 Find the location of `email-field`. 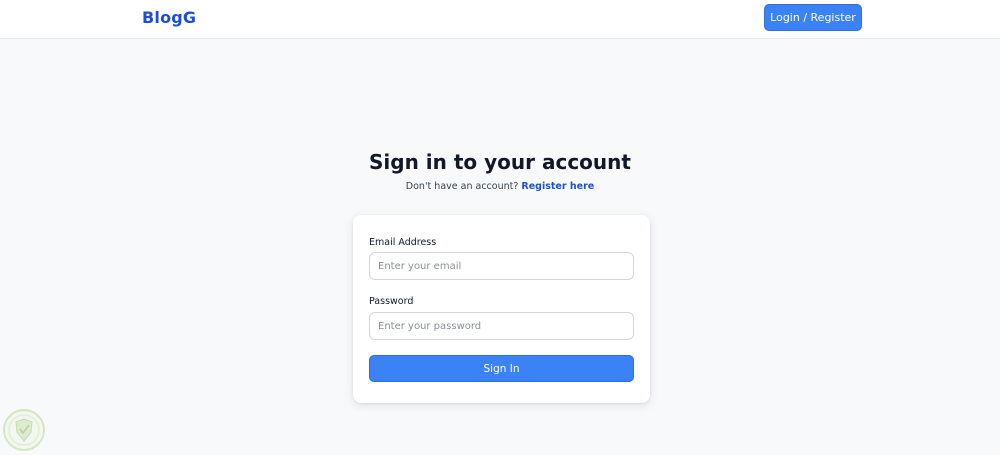

email-field is located at coordinates (501, 266).